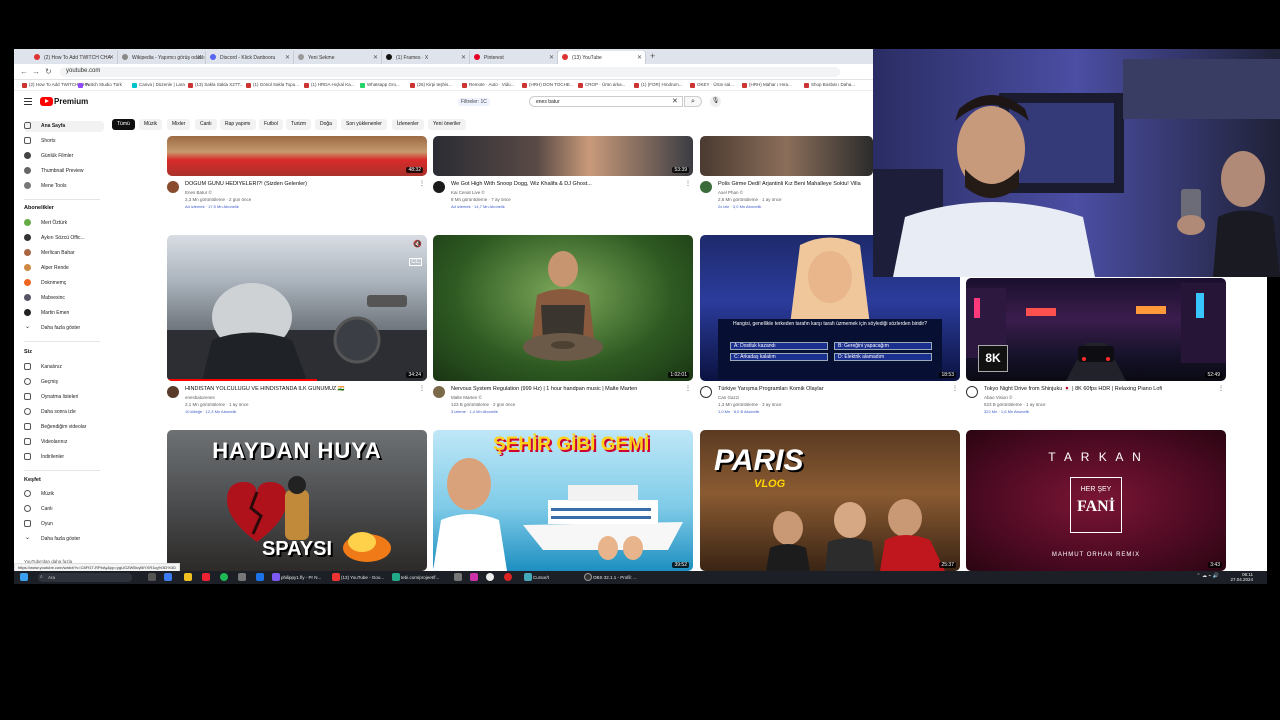 Image resolution: width=1280 pixels, height=720 pixels. Describe the element at coordinates (64, 126) in the screenshot. I see `sidebar-item-home: Ana Sayfa` at that location.